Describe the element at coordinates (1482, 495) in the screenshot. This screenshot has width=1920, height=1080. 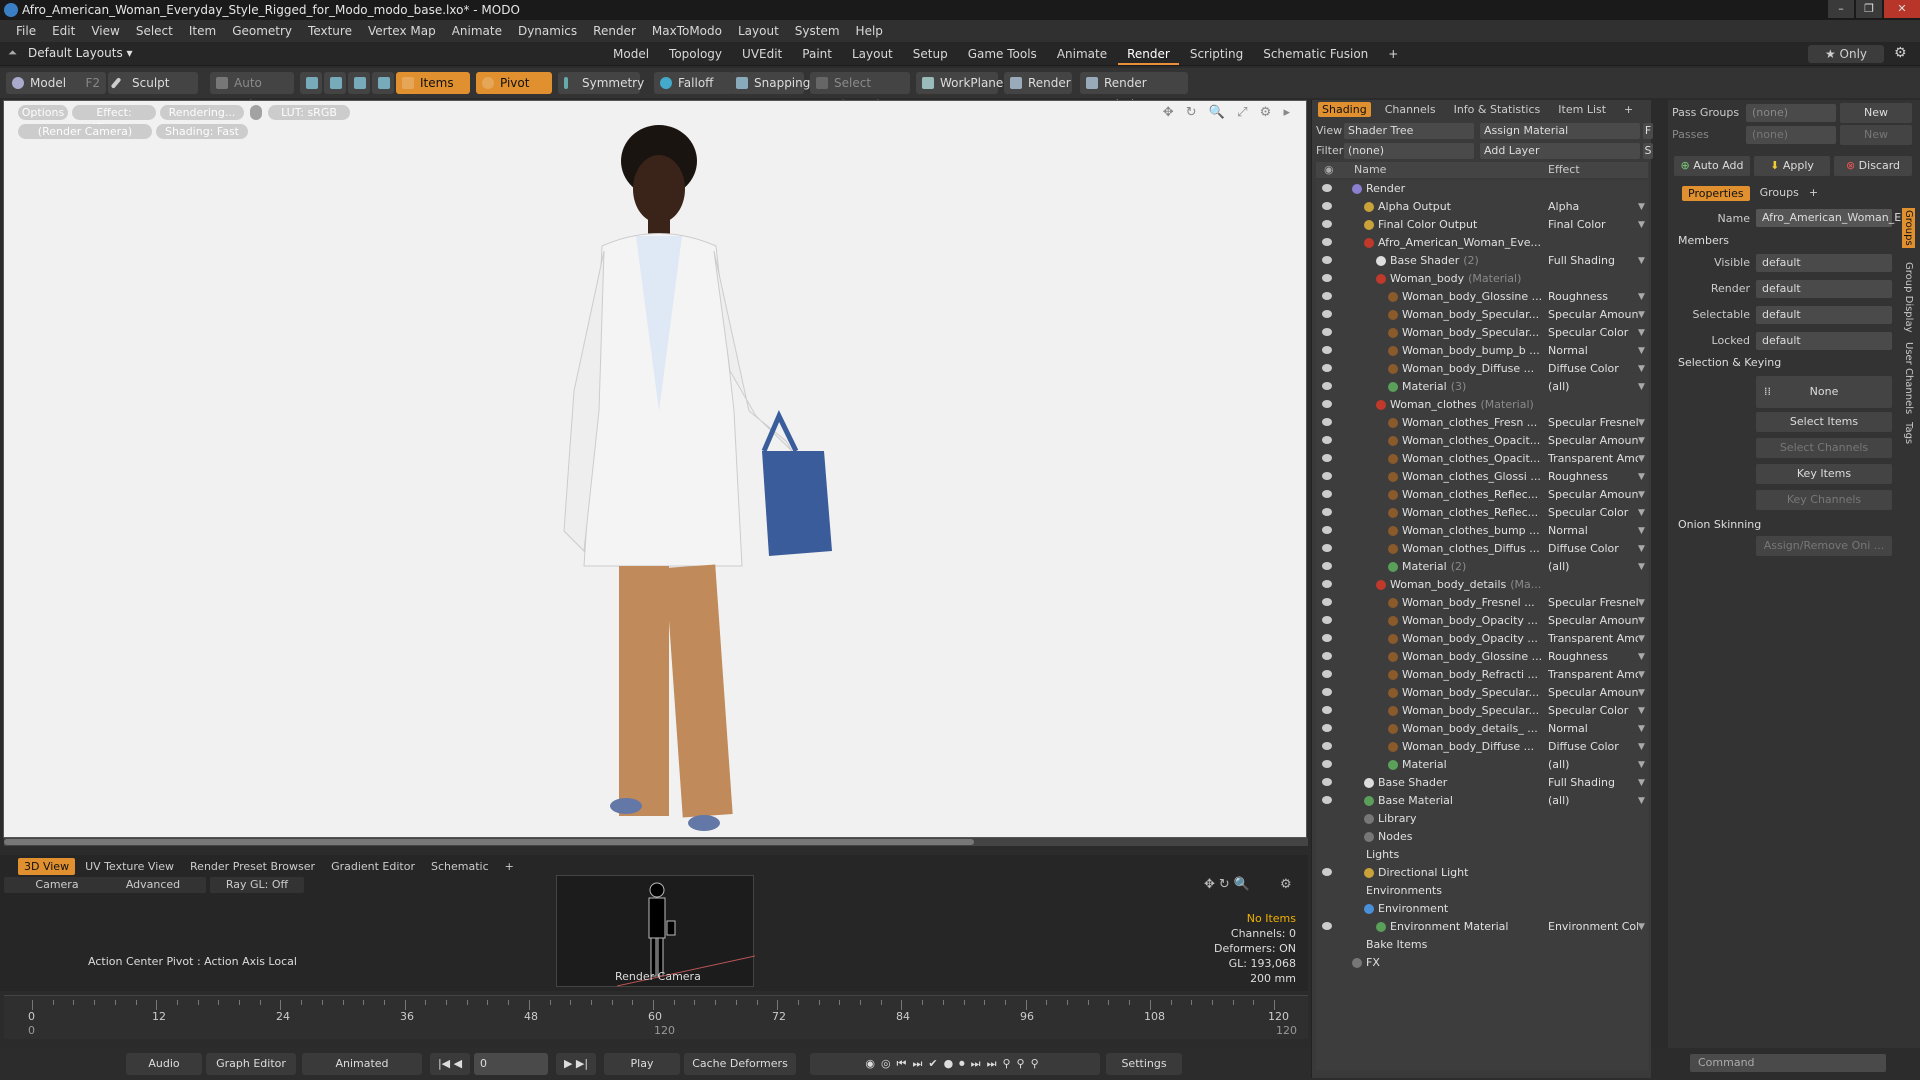
I see `tree-row: Woman_clothes_Reflec... Specular Amount ▼` at that location.